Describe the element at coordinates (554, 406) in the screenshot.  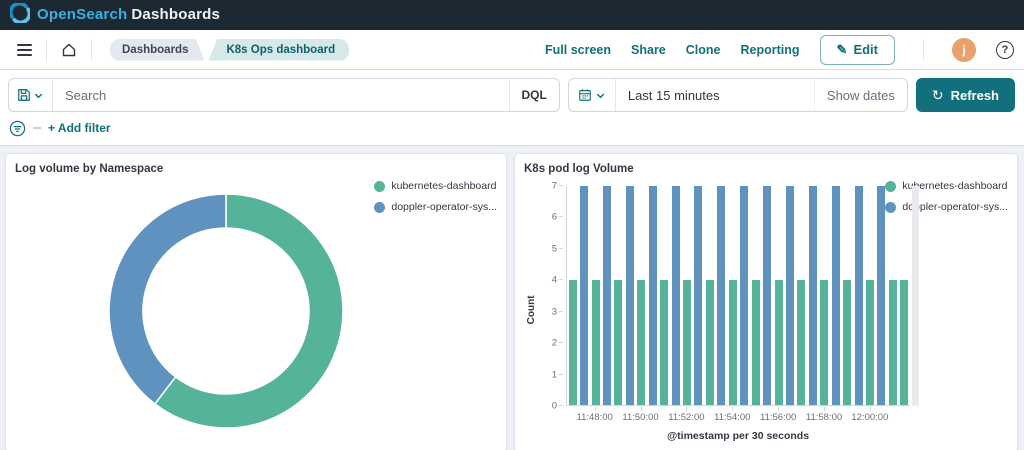
I see `y-tick-label: 0` at that location.